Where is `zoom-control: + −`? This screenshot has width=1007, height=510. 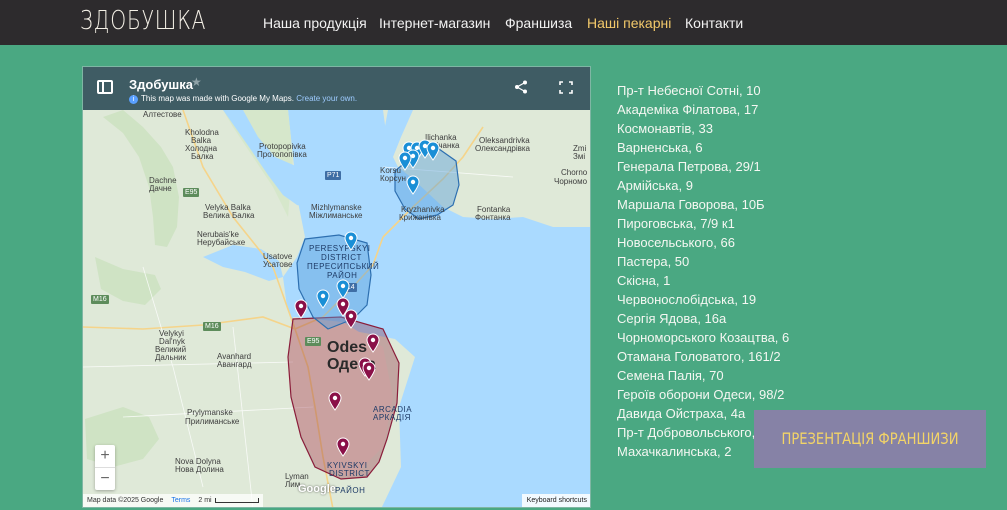
zoom-control: + − is located at coordinates (105, 467).